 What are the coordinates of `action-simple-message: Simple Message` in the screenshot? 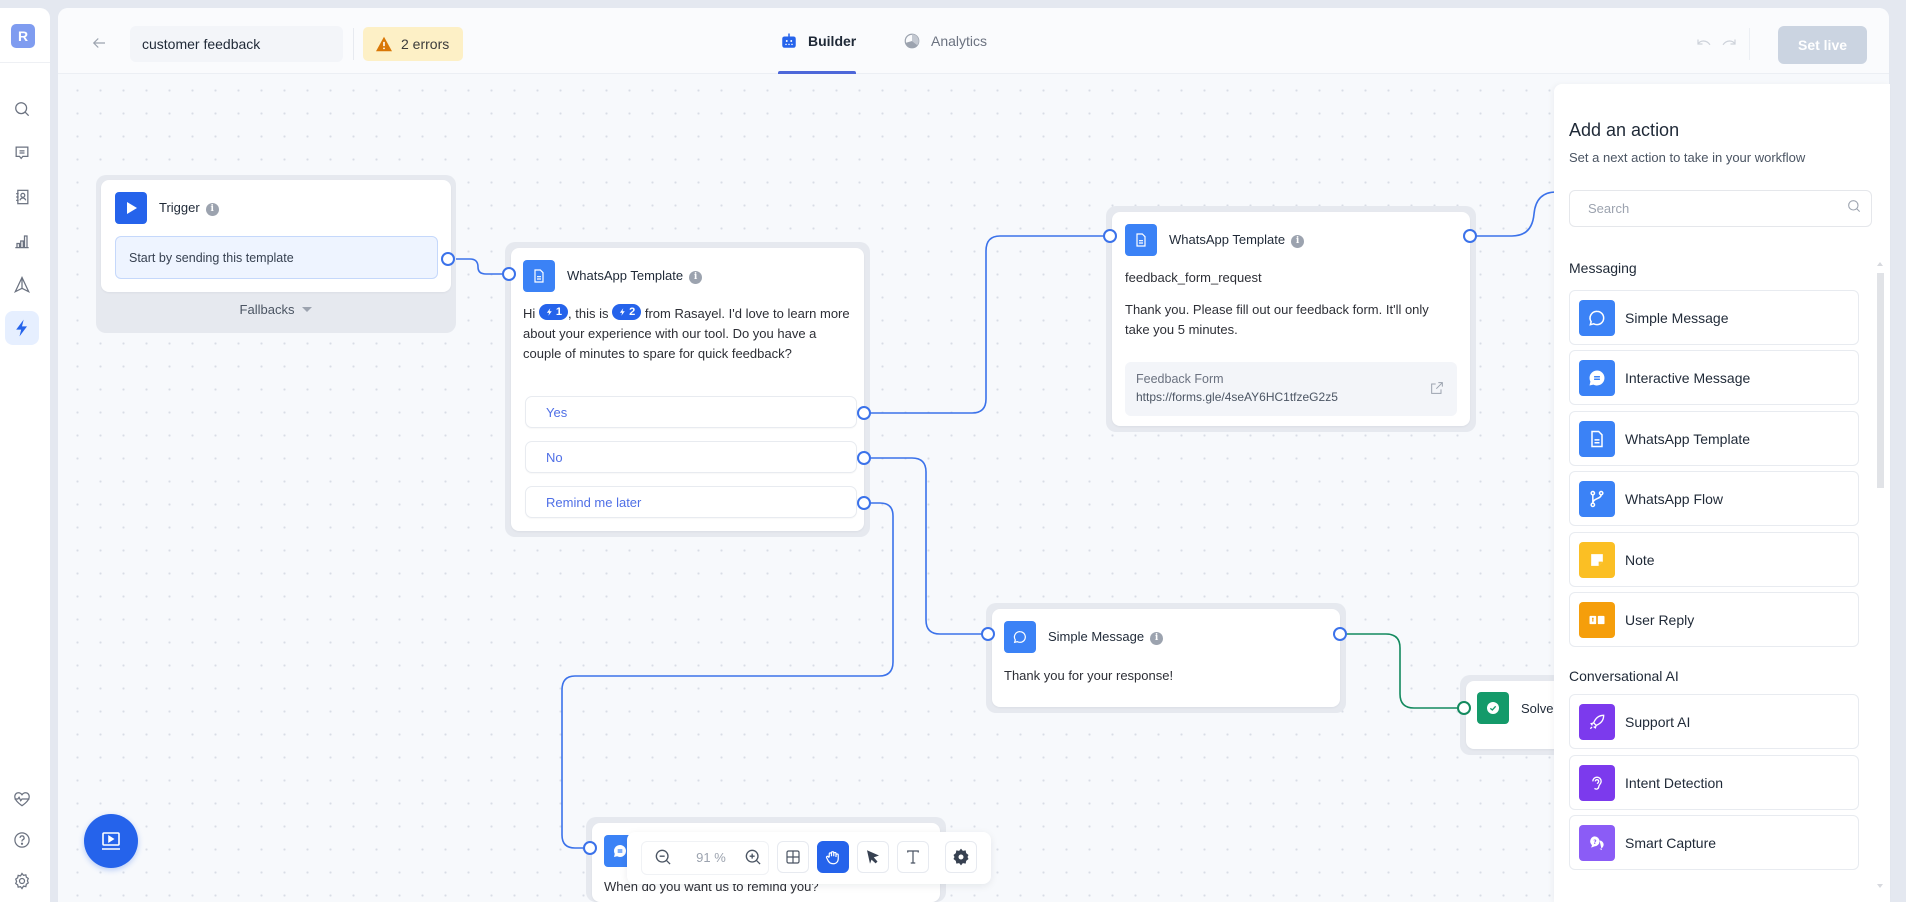 It's located at (1714, 317).